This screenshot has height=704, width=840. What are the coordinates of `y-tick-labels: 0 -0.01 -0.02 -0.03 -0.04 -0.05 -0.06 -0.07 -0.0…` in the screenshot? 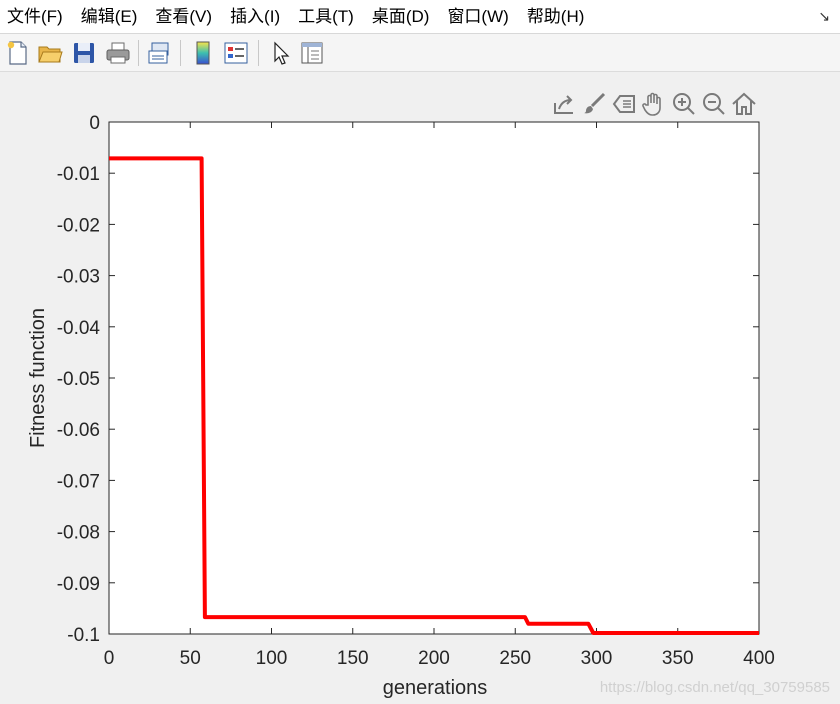 It's located at (79, 379).